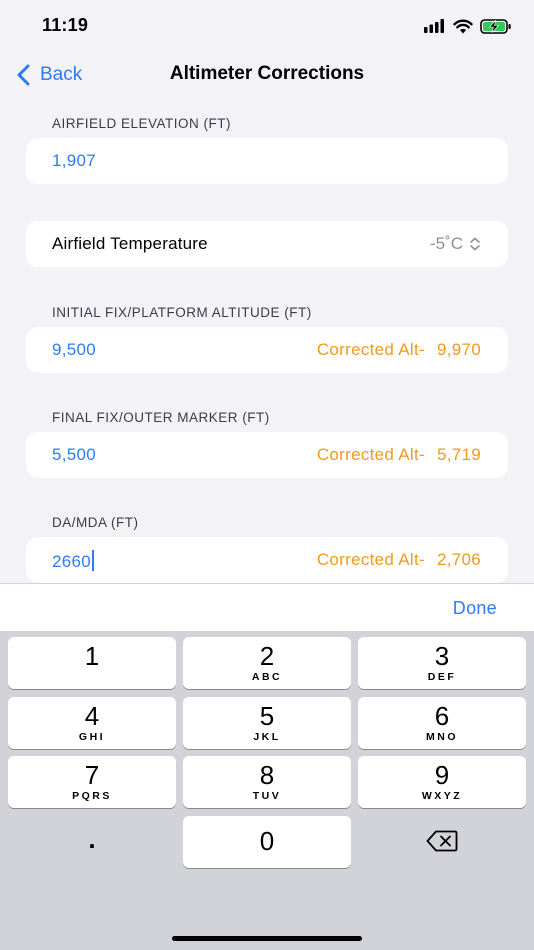  Describe the element at coordinates (267, 656) in the screenshot. I see `key-digit: 2` at that location.